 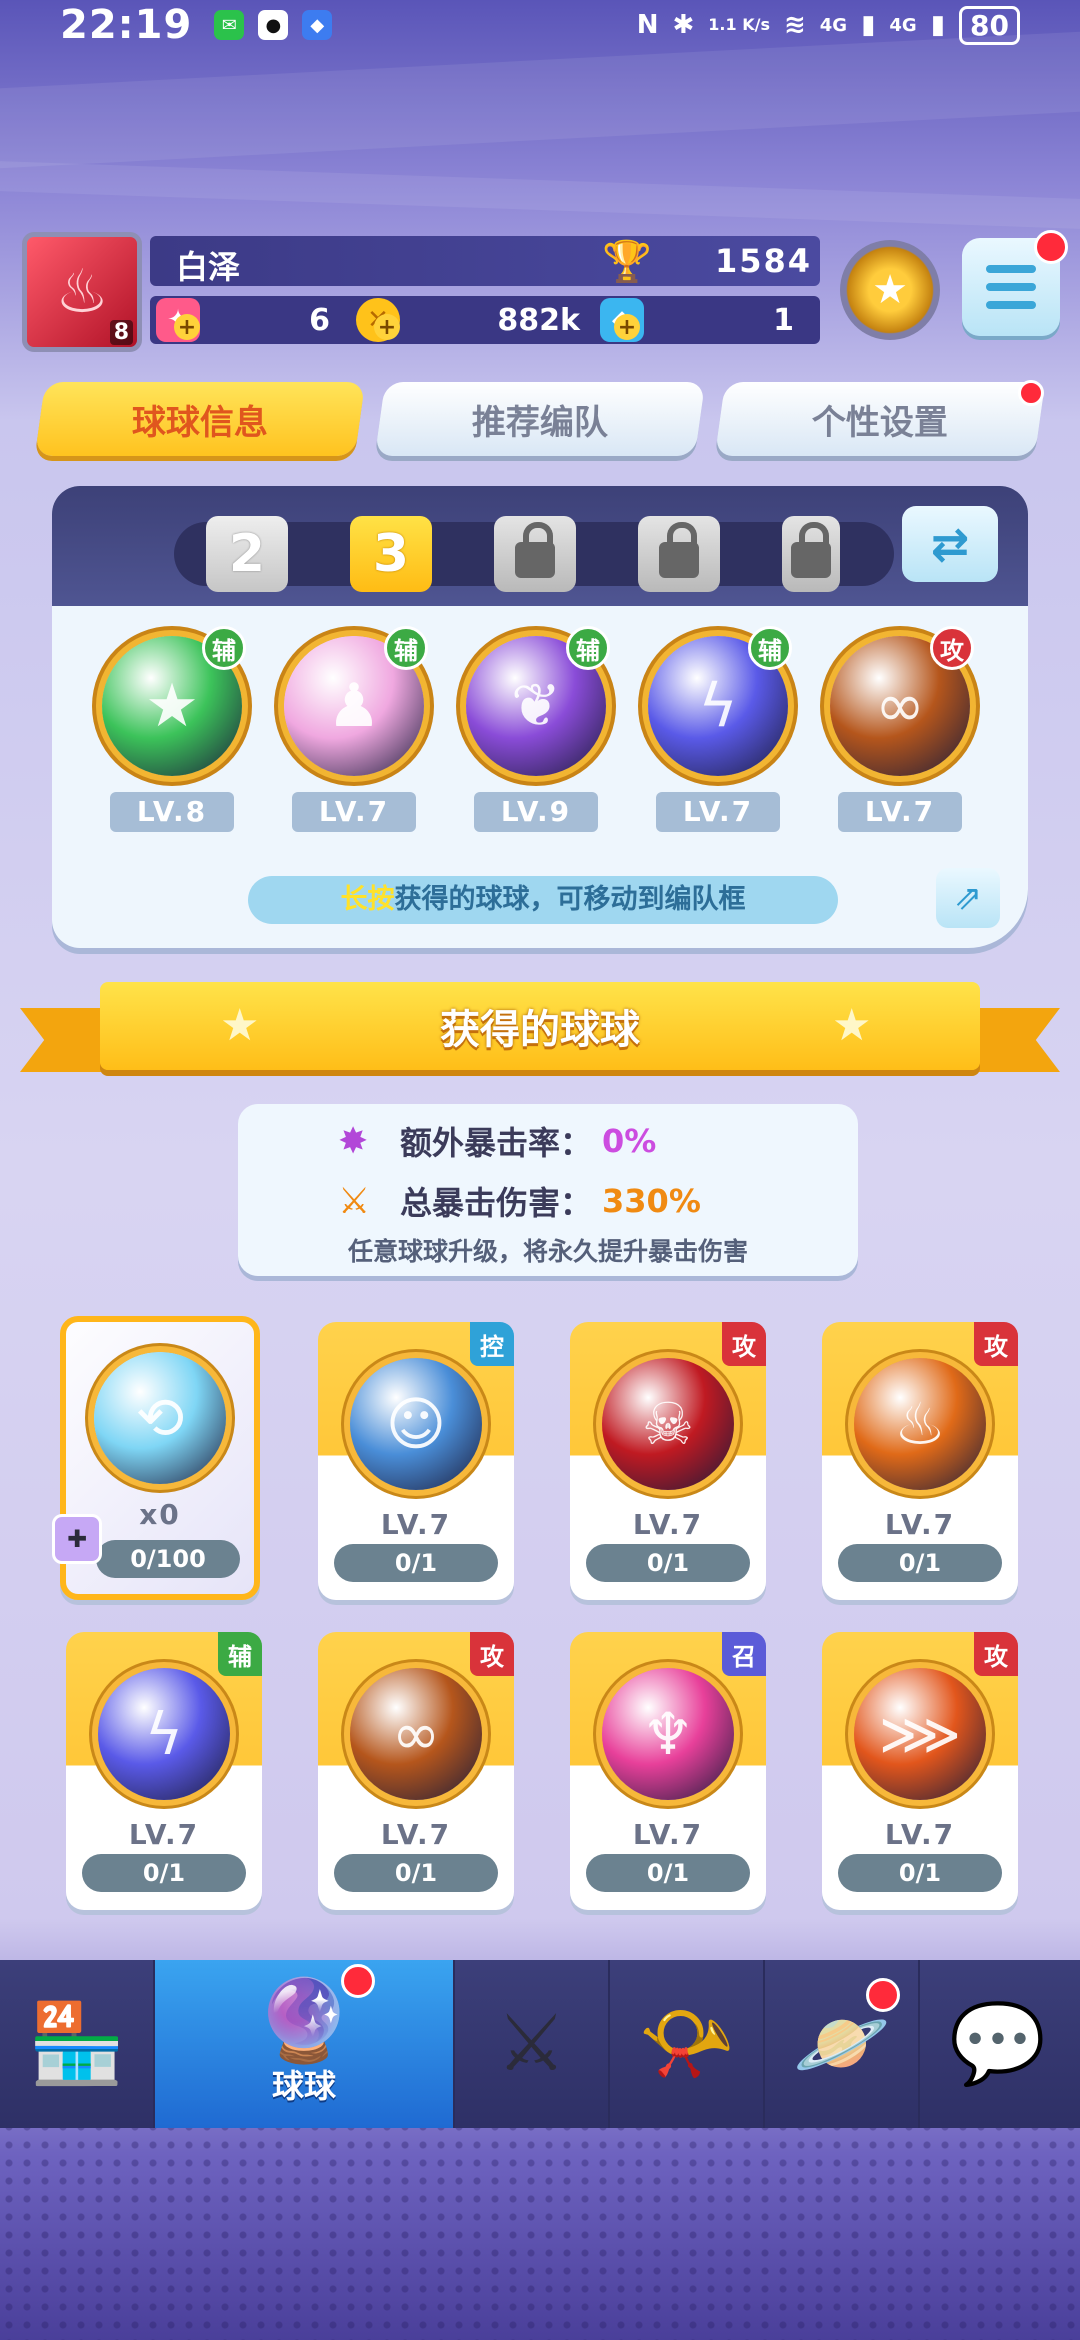 What do you see at coordinates (208, 267) in the screenshot?
I see `player-name: 白泽` at bounding box center [208, 267].